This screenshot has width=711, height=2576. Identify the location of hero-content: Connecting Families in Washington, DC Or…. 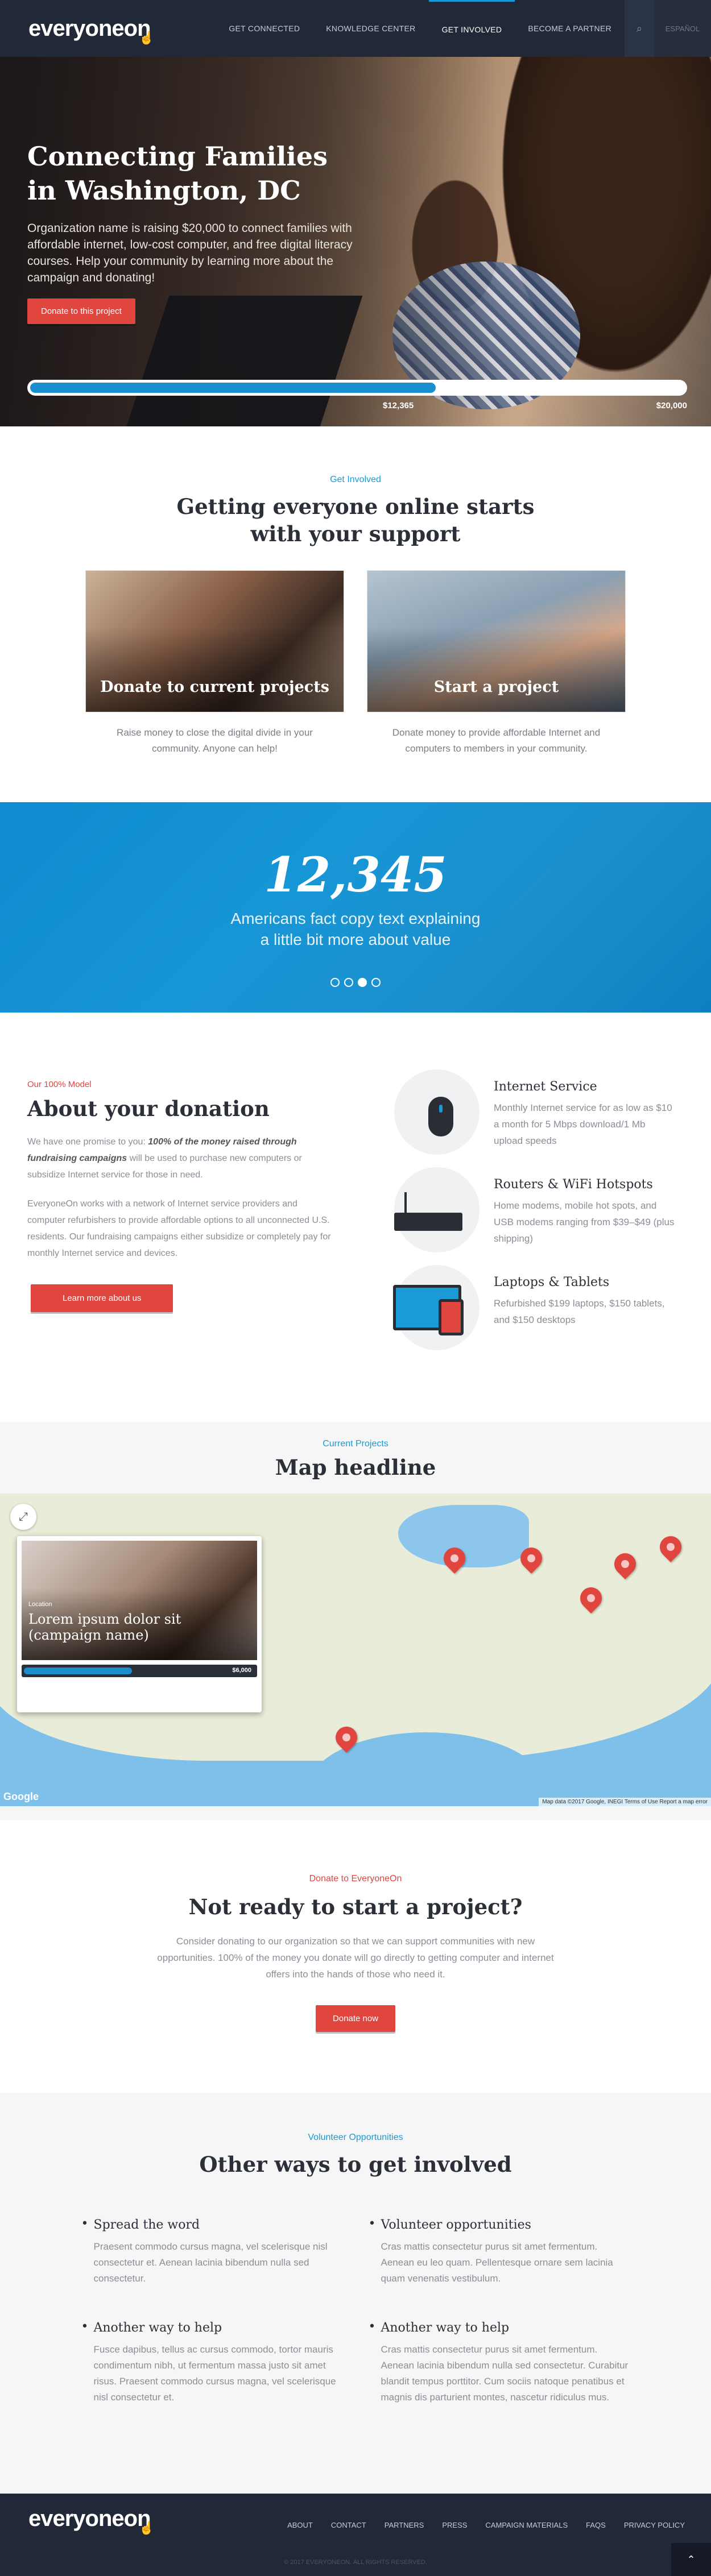
(192, 231).